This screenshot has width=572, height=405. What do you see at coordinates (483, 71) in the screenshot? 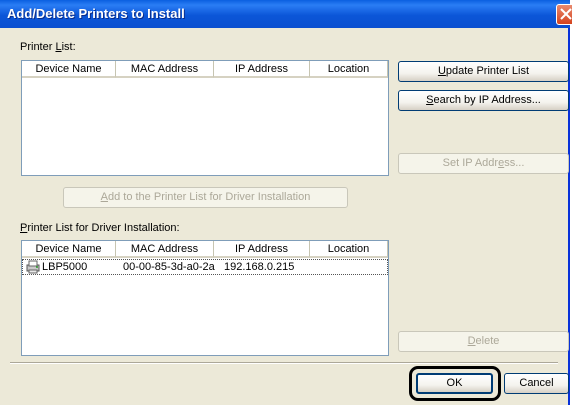
I see `update-printer-list-button: Update Printer List` at bounding box center [483, 71].